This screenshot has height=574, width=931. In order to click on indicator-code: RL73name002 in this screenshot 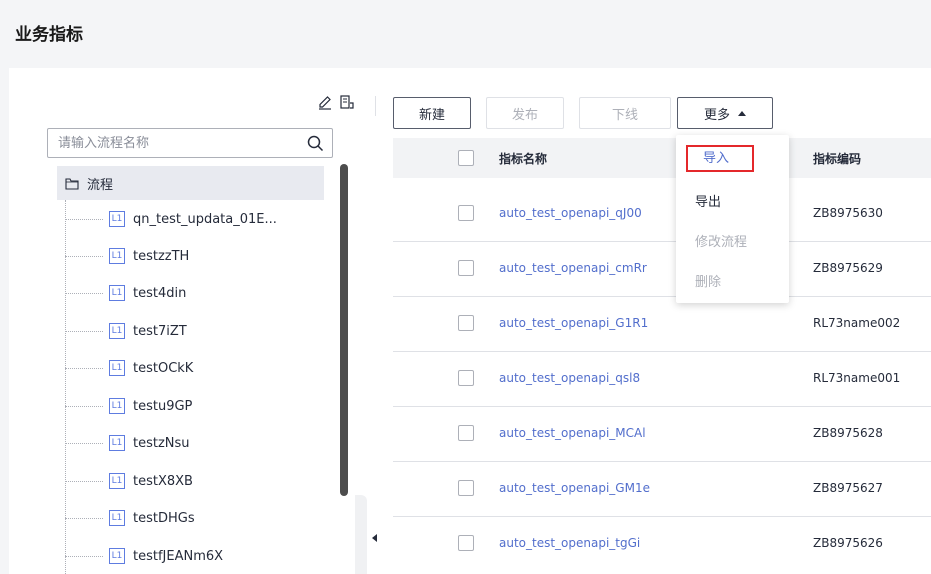, I will do `click(857, 323)`.